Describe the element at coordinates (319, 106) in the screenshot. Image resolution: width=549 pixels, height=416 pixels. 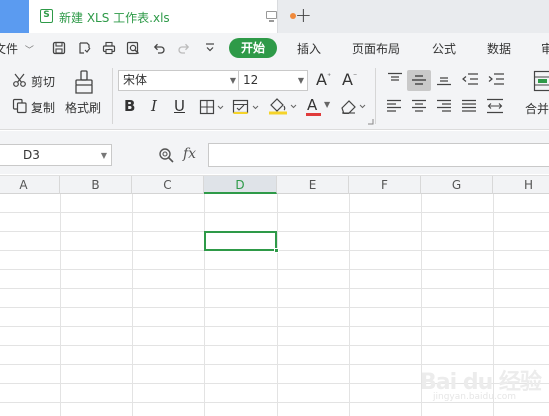
I see `font-color-button: A ▼` at that location.